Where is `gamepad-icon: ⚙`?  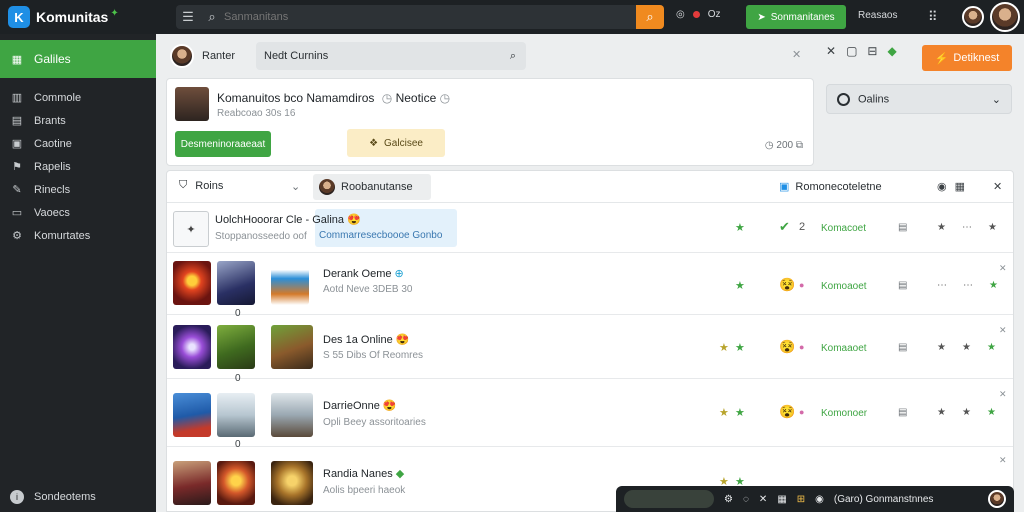 gamepad-icon: ⚙ is located at coordinates (728, 499).